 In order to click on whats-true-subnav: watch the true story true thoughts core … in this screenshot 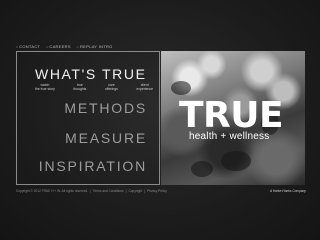, I will do `click(94, 87)`.